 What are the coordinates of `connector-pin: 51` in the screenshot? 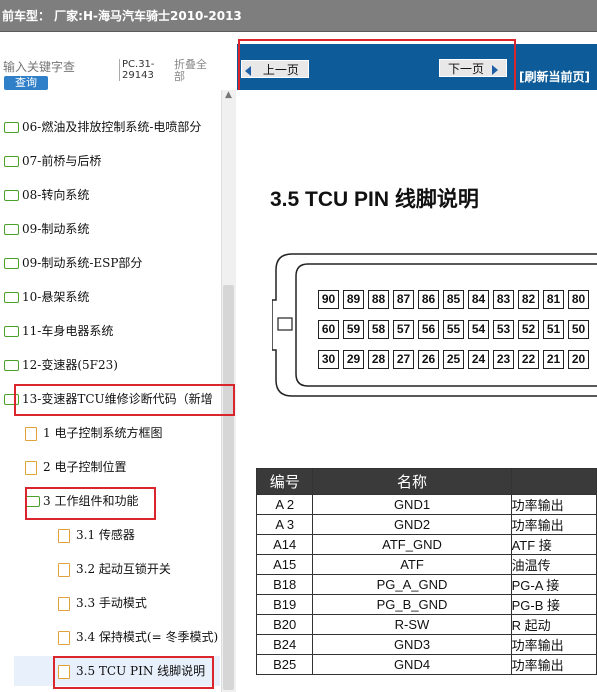 It's located at (553, 329).